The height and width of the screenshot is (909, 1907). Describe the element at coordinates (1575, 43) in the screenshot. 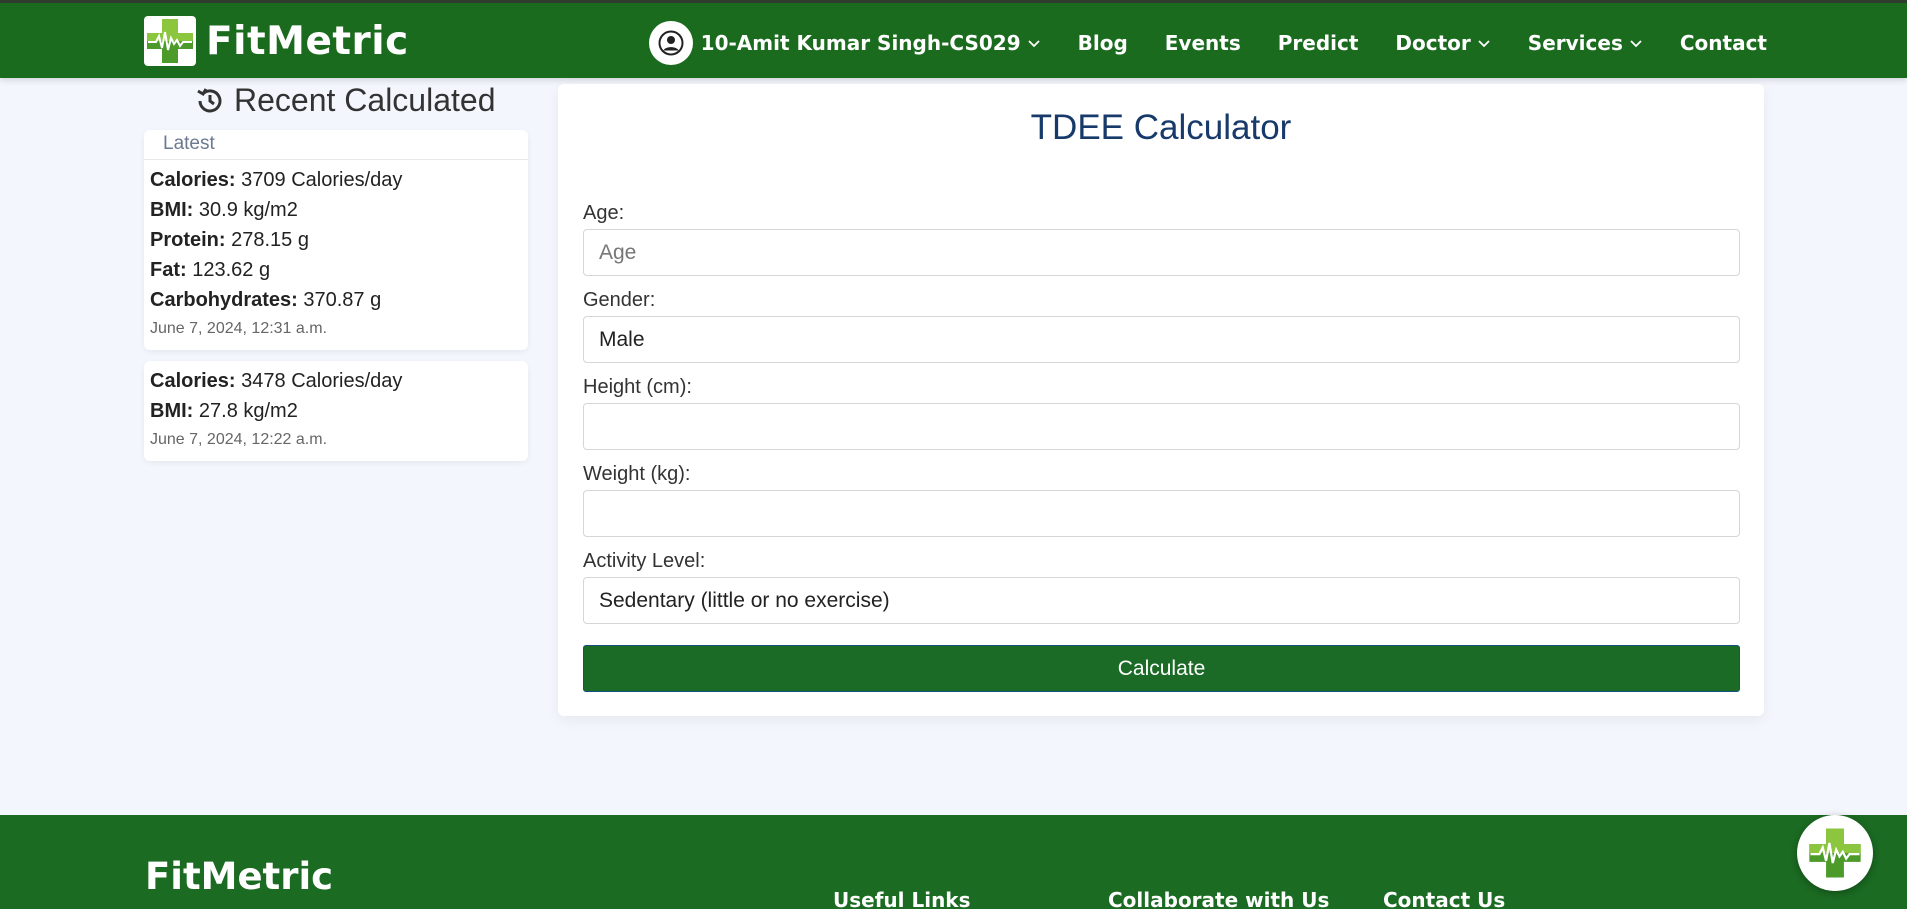

I see `nav-services-label: Services` at that location.